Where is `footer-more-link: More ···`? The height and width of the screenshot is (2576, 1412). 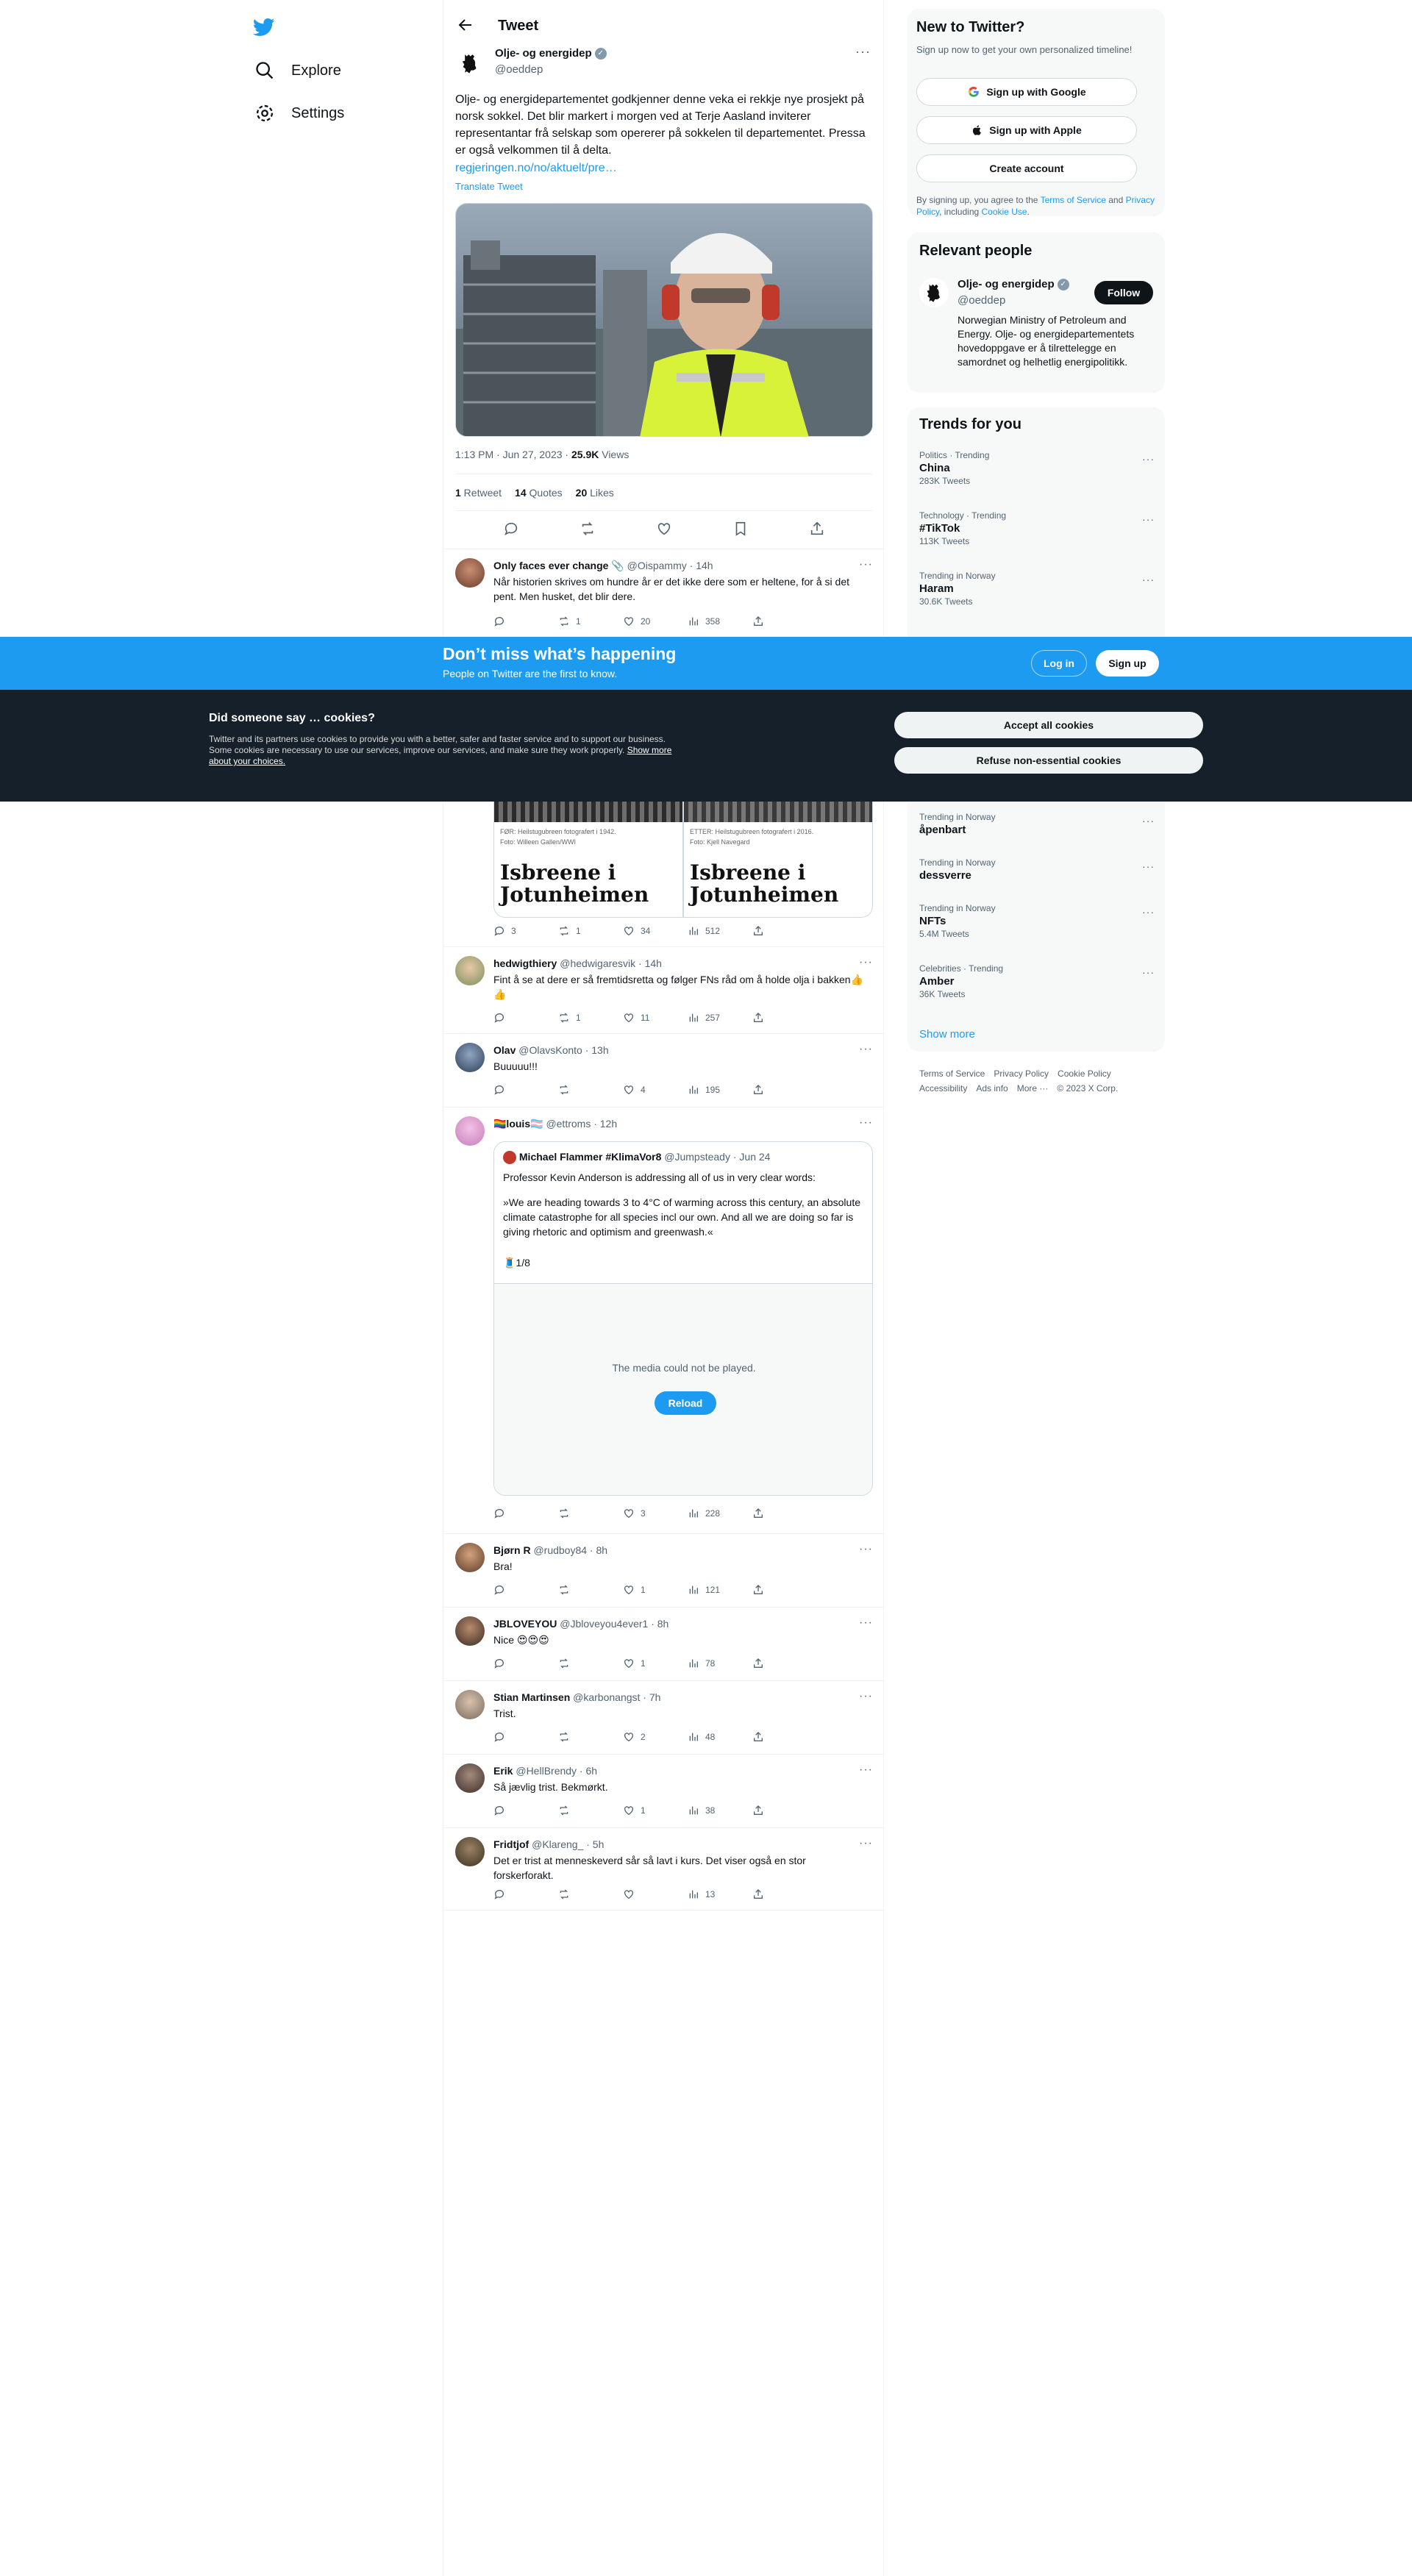
footer-more-link: More ··· is located at coordinates (1033, 1088).